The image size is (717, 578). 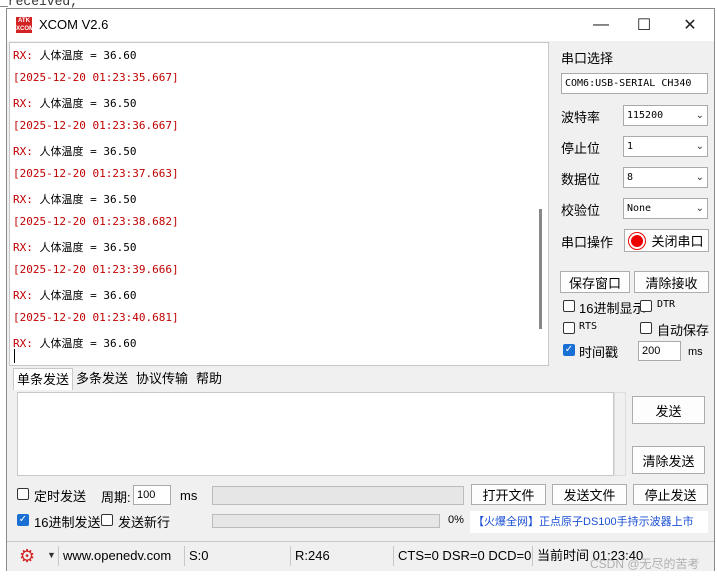 What do you see at coordinates (236, 556) in the screenshot?
I see `sent-count: S:0` at bounding box center [236, 556].